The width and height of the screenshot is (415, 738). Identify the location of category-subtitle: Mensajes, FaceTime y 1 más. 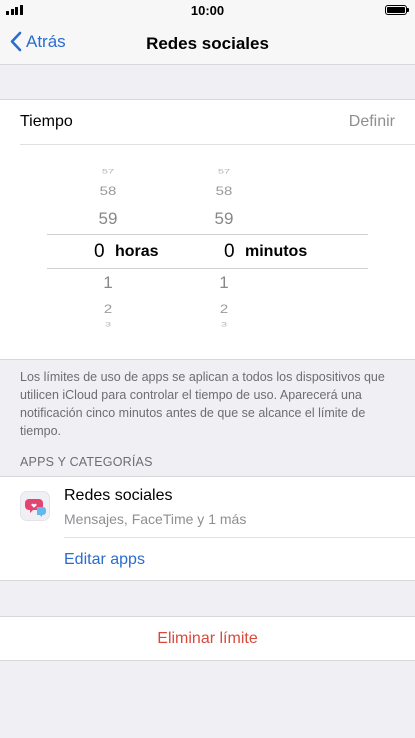
(155, 519).